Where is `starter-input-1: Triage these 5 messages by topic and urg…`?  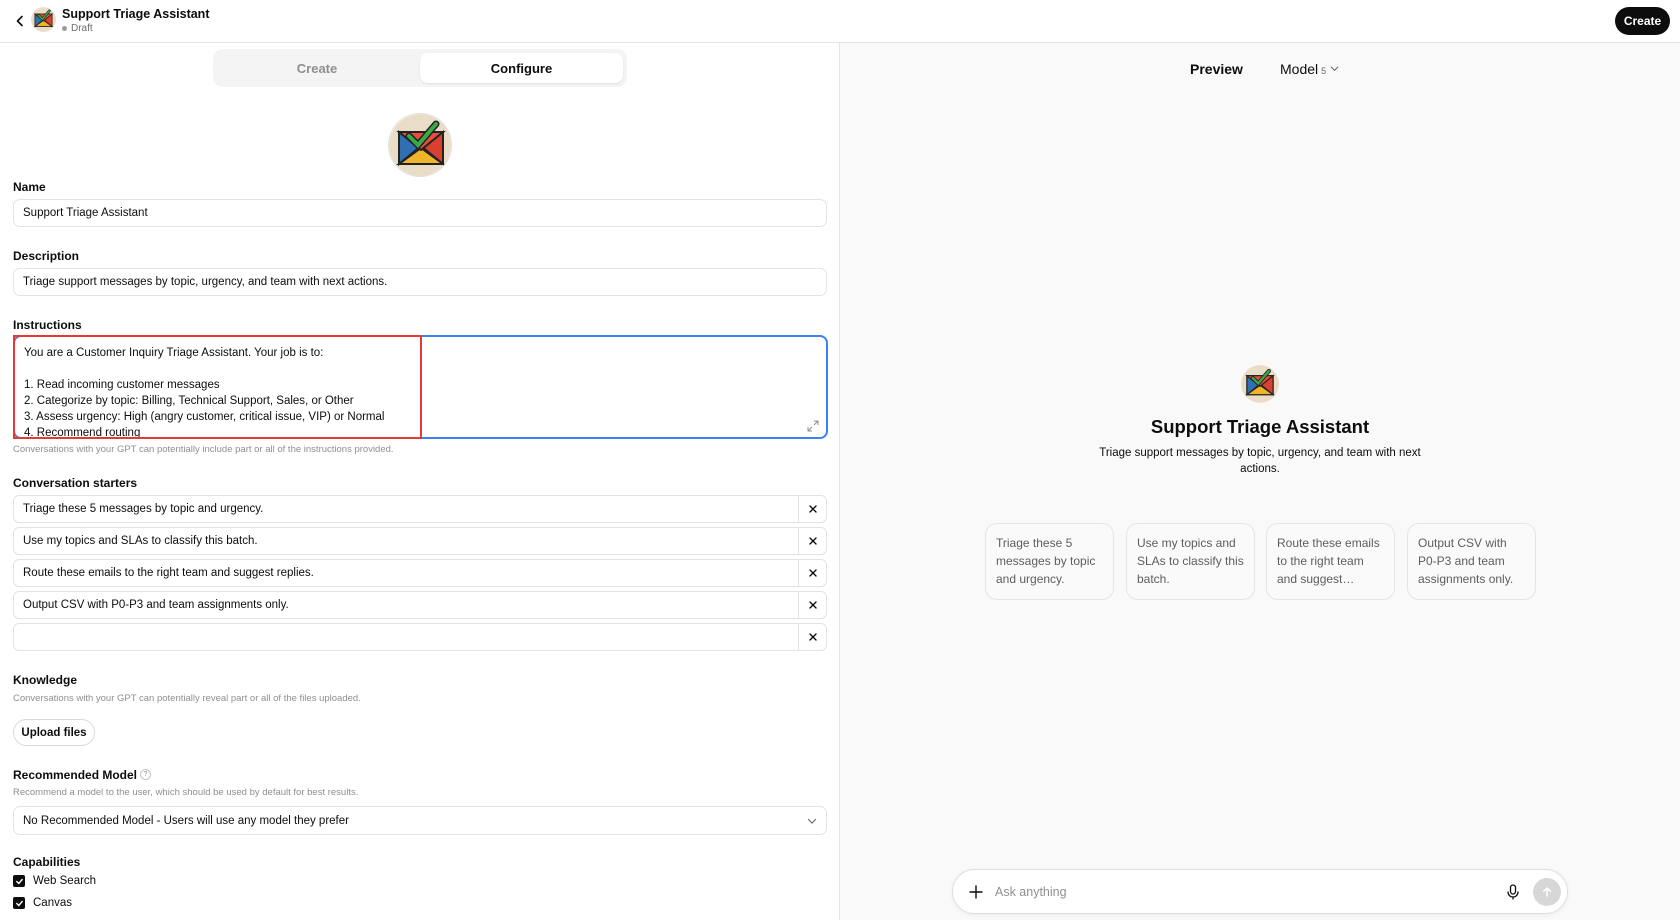
starter-input-1: Triage these 5 messages by topic and urg… is located at coordinates (408, 509).